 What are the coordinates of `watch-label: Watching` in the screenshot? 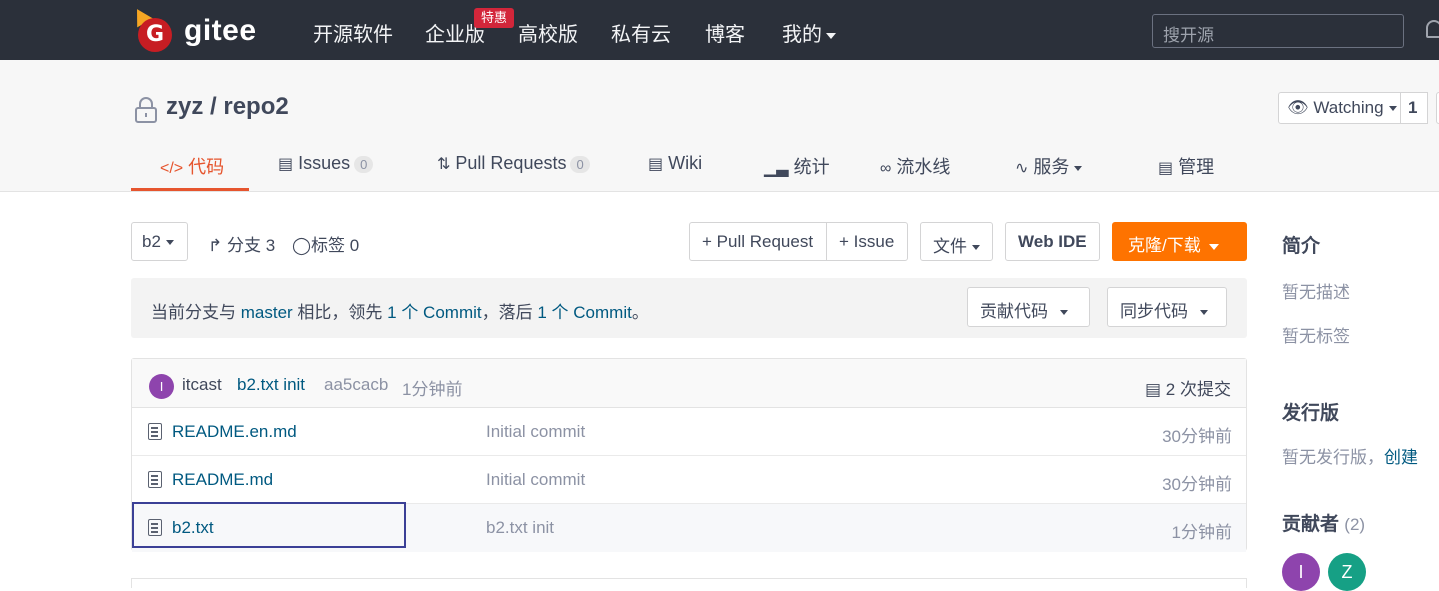 It's located at (1348, 107).